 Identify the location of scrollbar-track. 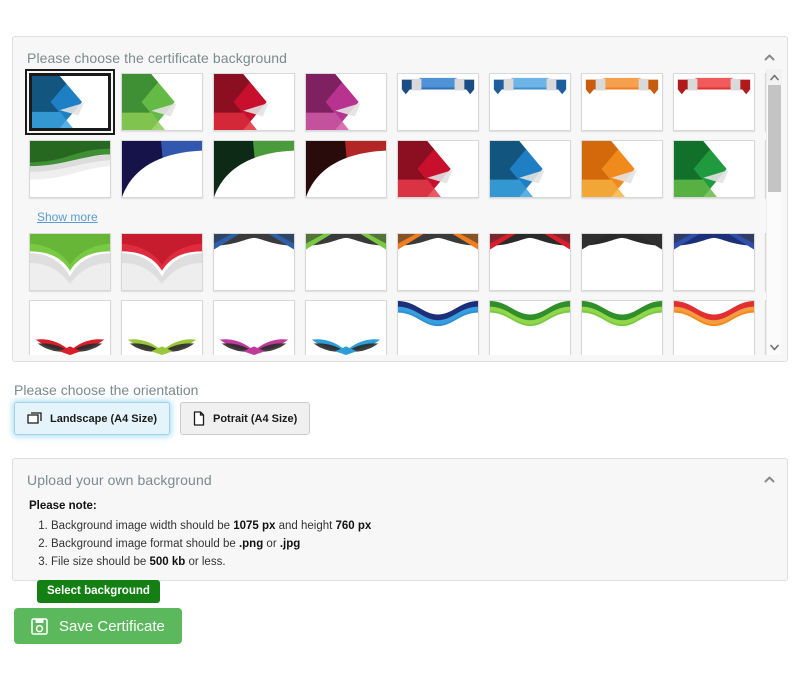
(774, 212).